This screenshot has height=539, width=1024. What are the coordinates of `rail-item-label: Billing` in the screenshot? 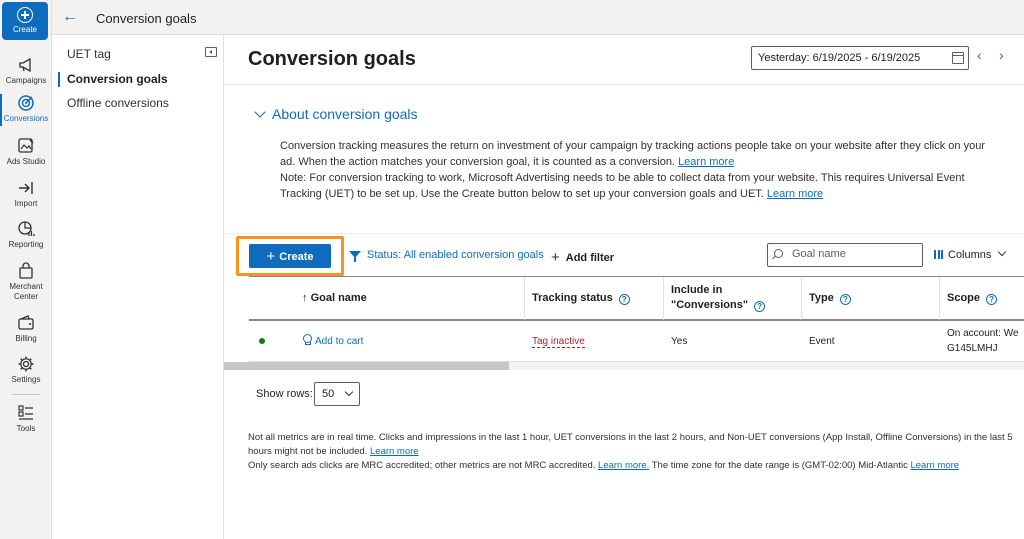 It's located at (26, 338).